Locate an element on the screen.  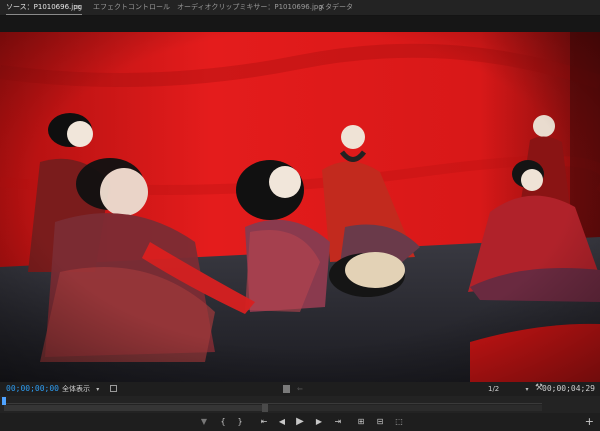
add-button: + is located at coordinates (589, 422).